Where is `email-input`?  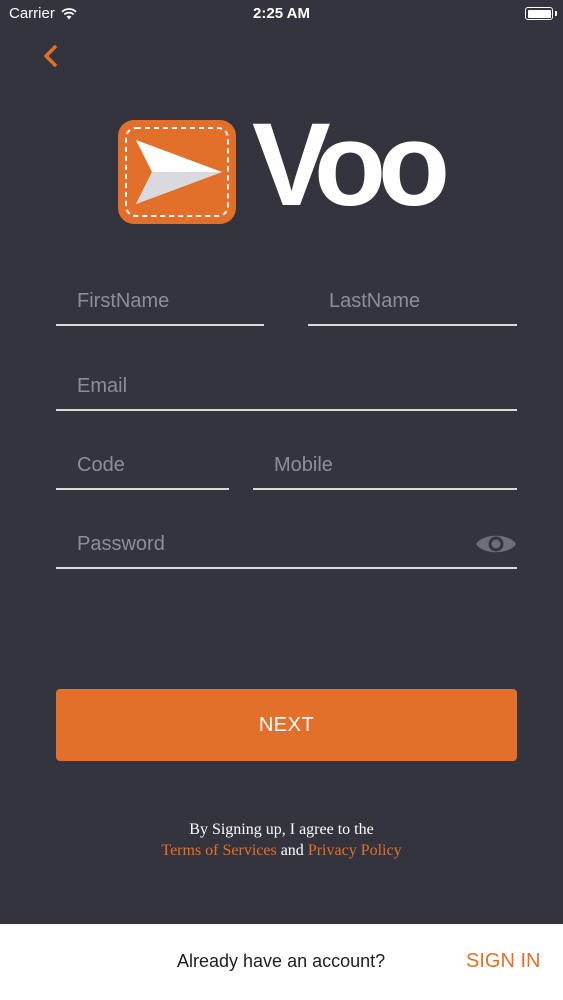
email-input is located at coordinates (286, 386).